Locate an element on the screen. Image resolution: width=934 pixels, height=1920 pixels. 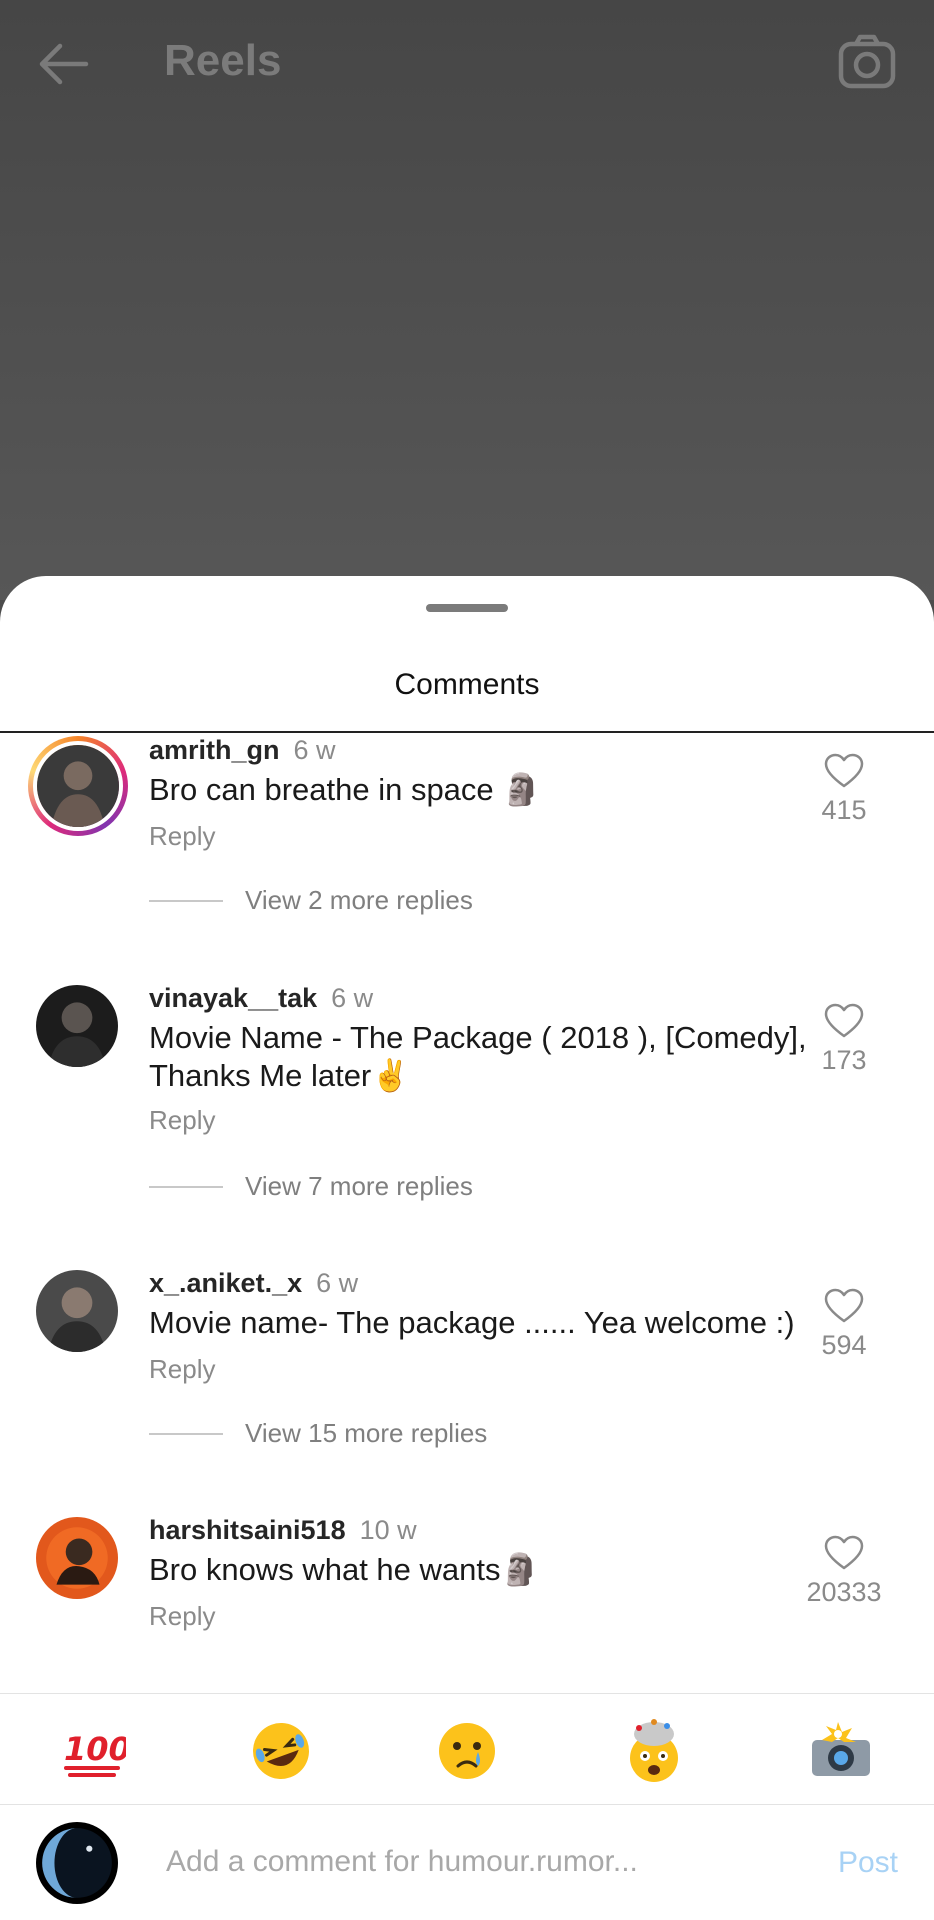
like-control: 594 is located at coordinates (844, 1324).